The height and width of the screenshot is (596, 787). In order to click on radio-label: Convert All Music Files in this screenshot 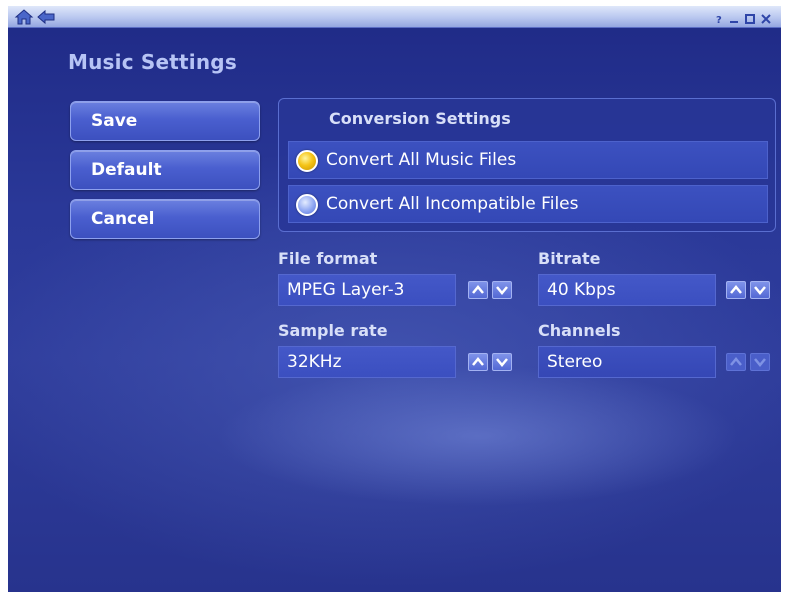, I will do `click(421, 160)`.